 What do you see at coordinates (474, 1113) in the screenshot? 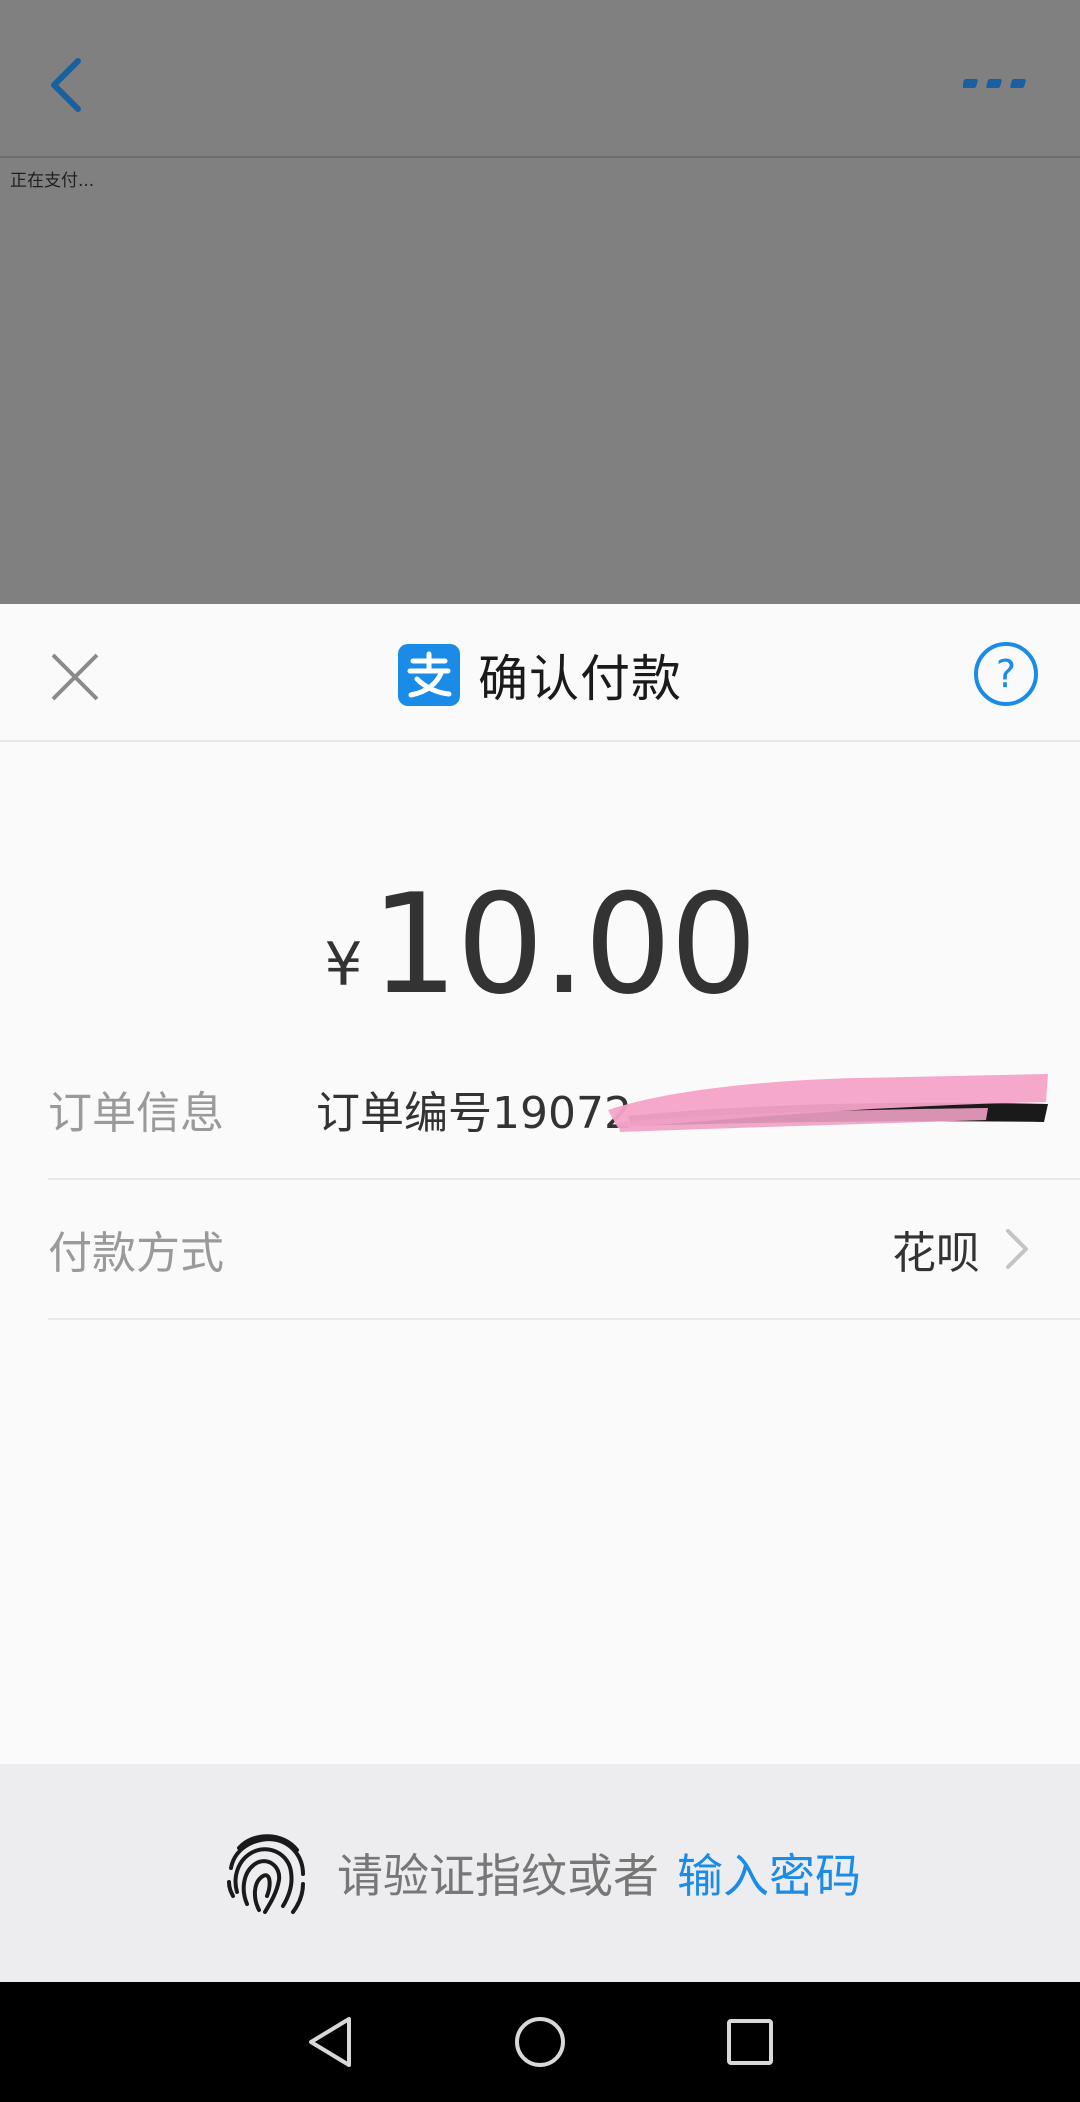
I see `order-number: 订单编号19072` at bounding box center [474, 1113].